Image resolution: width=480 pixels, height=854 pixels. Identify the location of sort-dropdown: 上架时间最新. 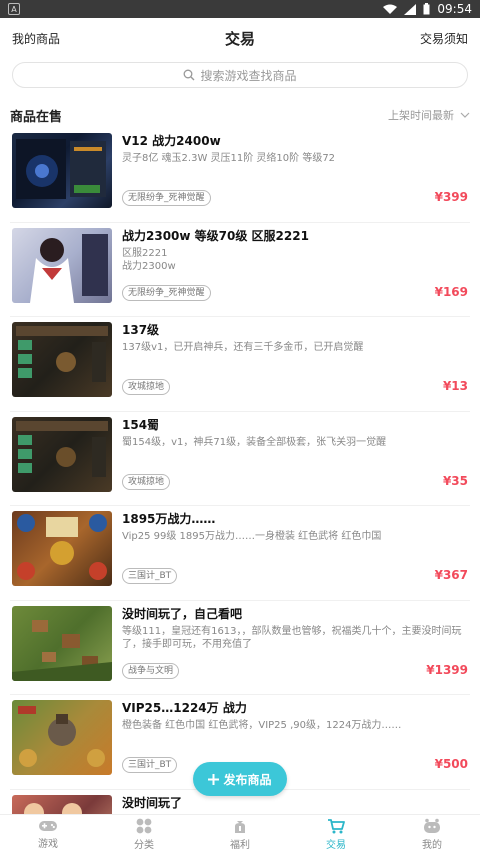
(429, 115).